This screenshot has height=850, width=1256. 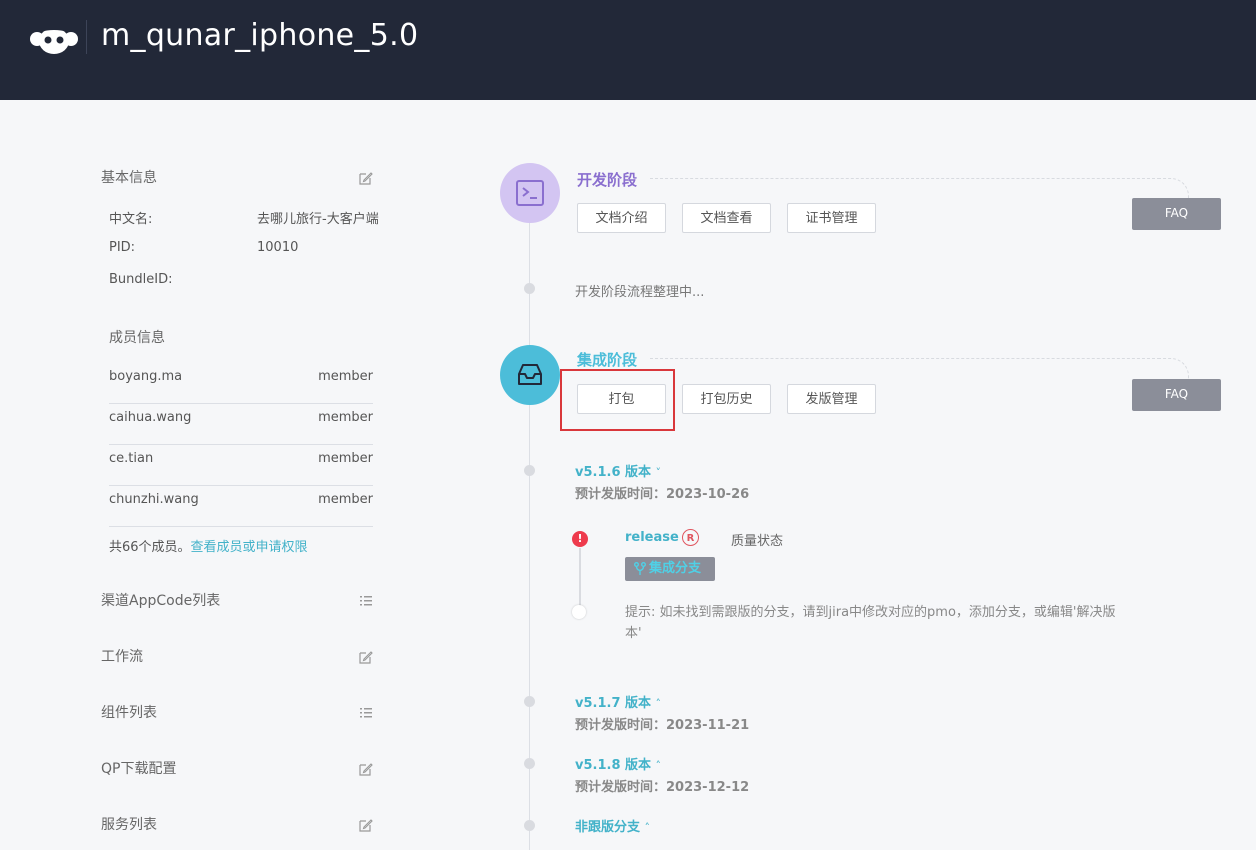 I want to click on basic-info-title: 基本信息, so click(x=129, y=178).